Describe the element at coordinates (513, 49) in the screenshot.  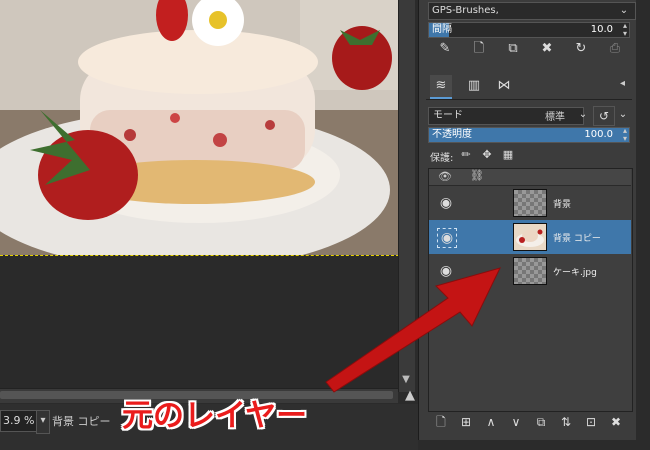
I see `duplicate-brush-icon: ⧉` at that location.